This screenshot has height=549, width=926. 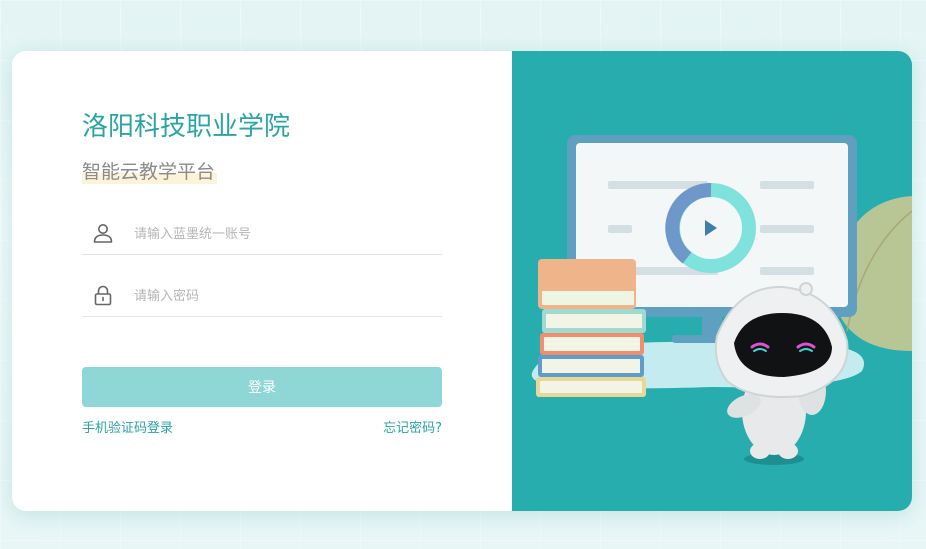 I want to click on account-field, so click(x=262, y=234).